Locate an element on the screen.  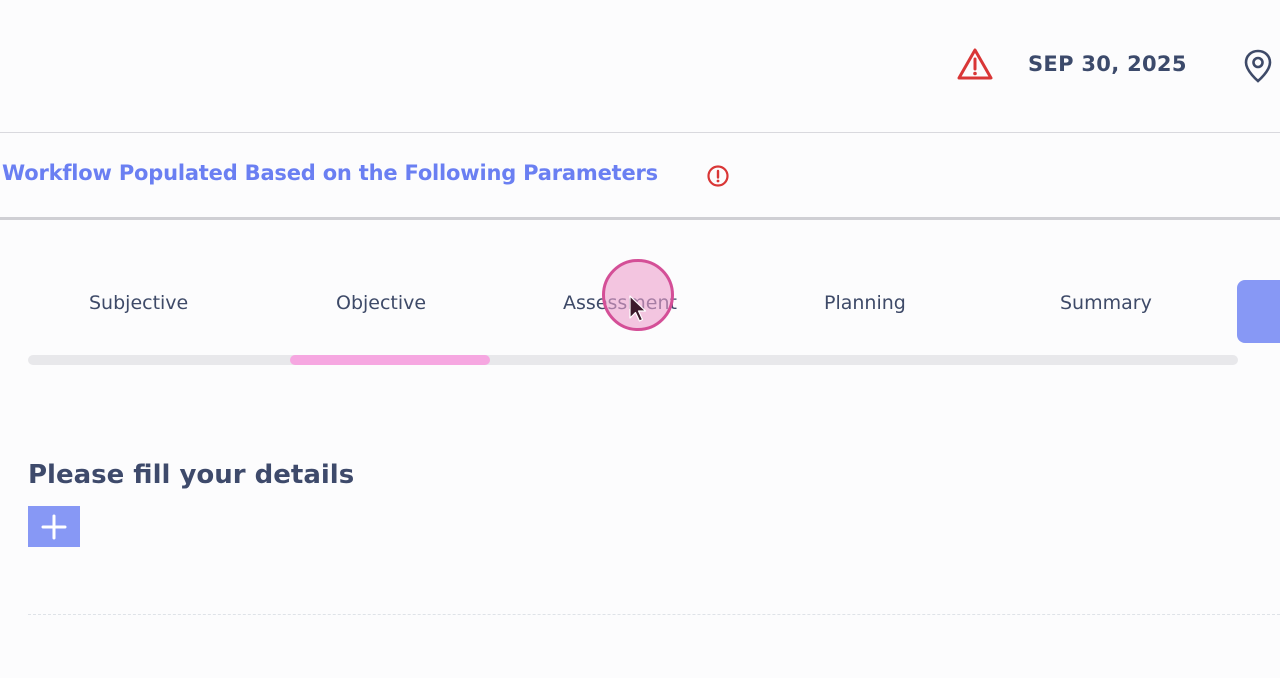
details-heading: Please fill your details is located at coordinates (191, 475).